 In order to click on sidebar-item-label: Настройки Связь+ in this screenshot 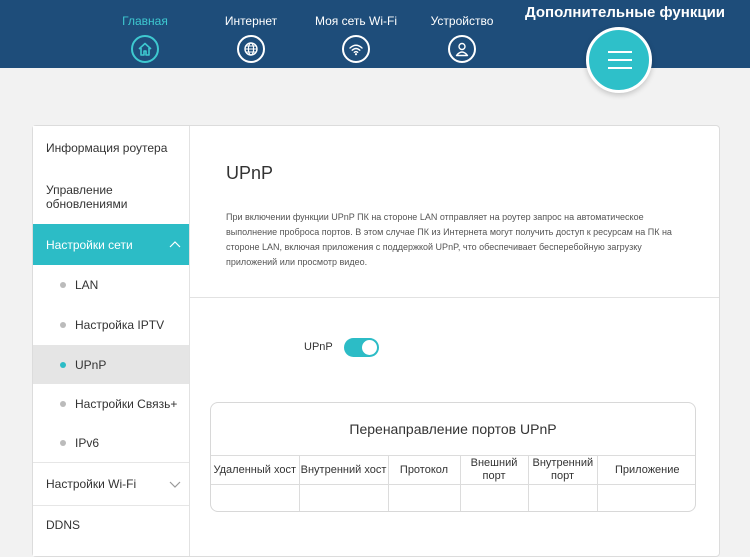, I will do `click(126, 404)`.